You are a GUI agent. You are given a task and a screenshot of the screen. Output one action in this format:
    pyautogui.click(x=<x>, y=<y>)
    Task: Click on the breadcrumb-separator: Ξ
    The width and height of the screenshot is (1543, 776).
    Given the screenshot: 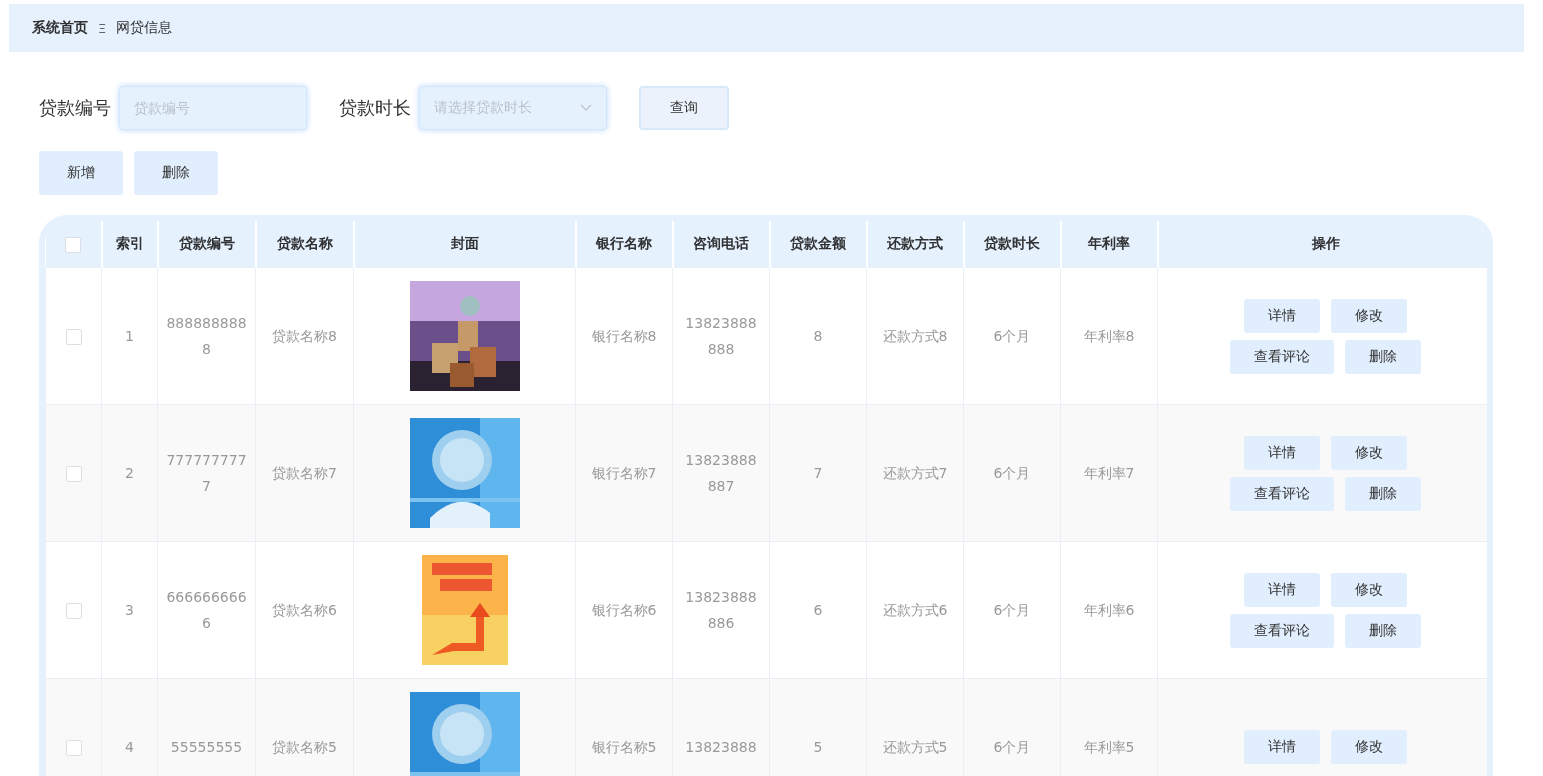 What is the action you would take?
    pyautogui.click(x=102, y=28)
    